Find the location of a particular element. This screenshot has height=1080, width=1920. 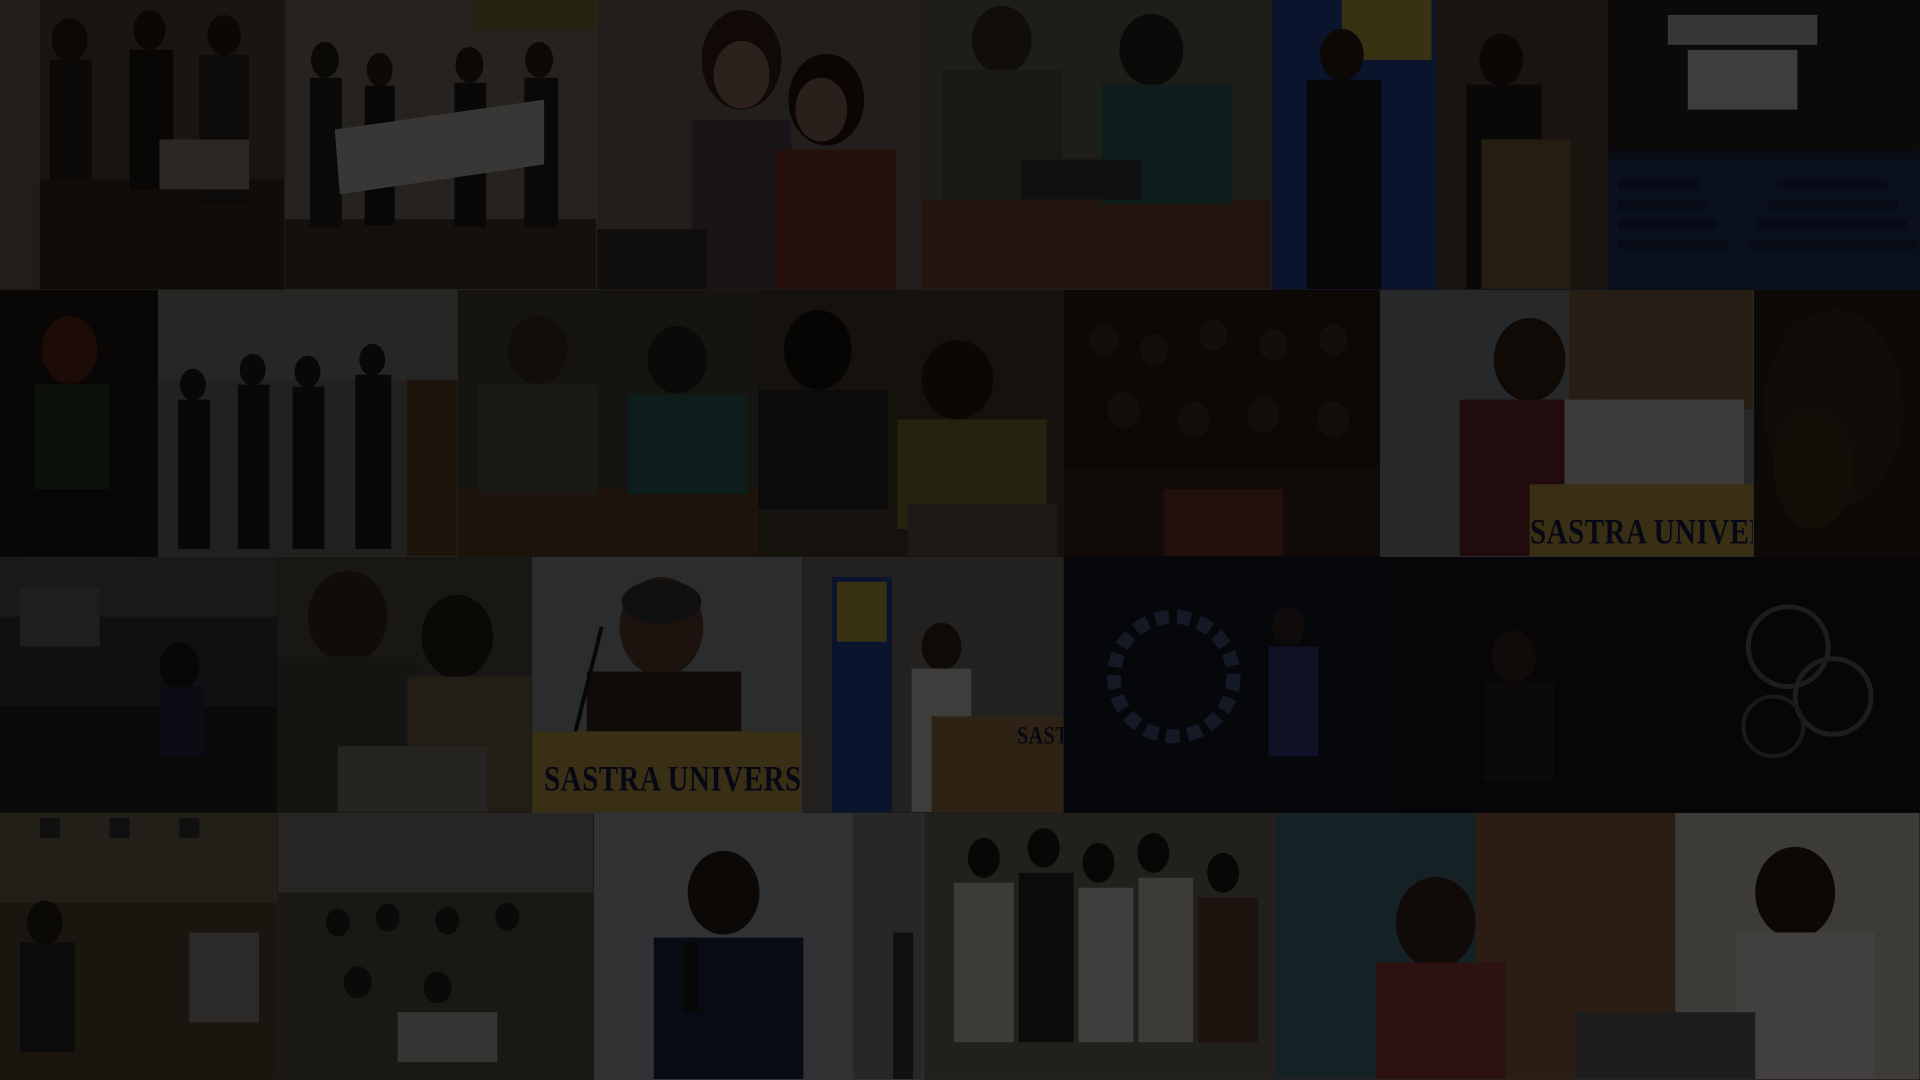

photo-row4-group-huddle is located at coordinates (1100, 946).